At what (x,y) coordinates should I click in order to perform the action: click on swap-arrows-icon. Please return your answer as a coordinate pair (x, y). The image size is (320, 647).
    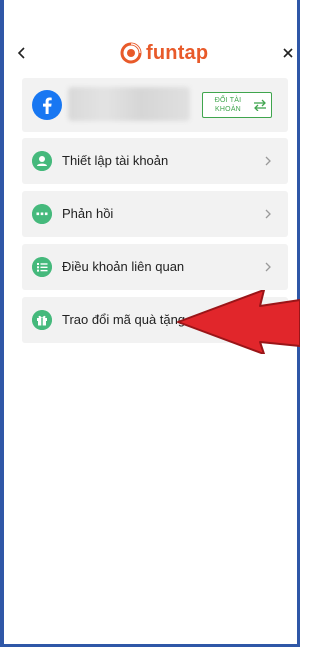
    Looking at the image, I should click on (260, 105).